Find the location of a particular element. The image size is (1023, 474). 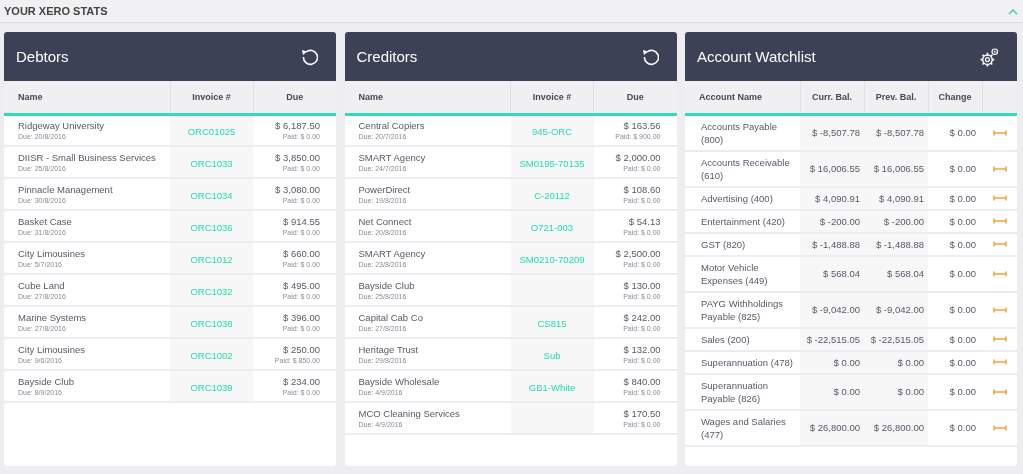

amount-due: $ 2,500.00 is located at coordinates (637, 253).